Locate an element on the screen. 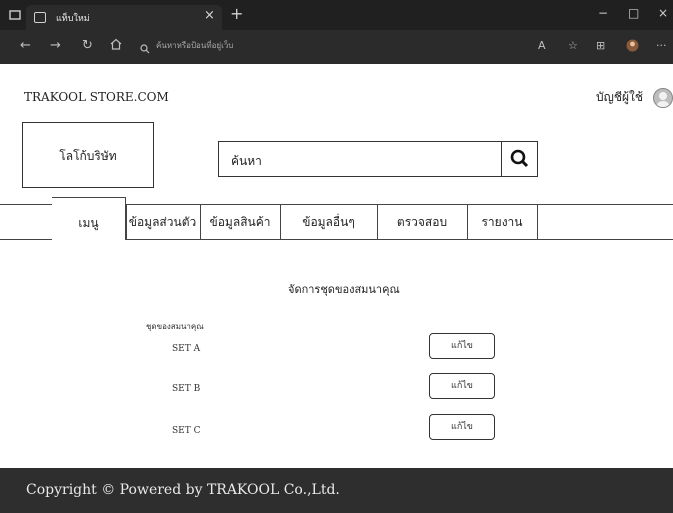 This screenshot has height=513, width=673. new-tab-icon: + is located at coordinates (236, 13).